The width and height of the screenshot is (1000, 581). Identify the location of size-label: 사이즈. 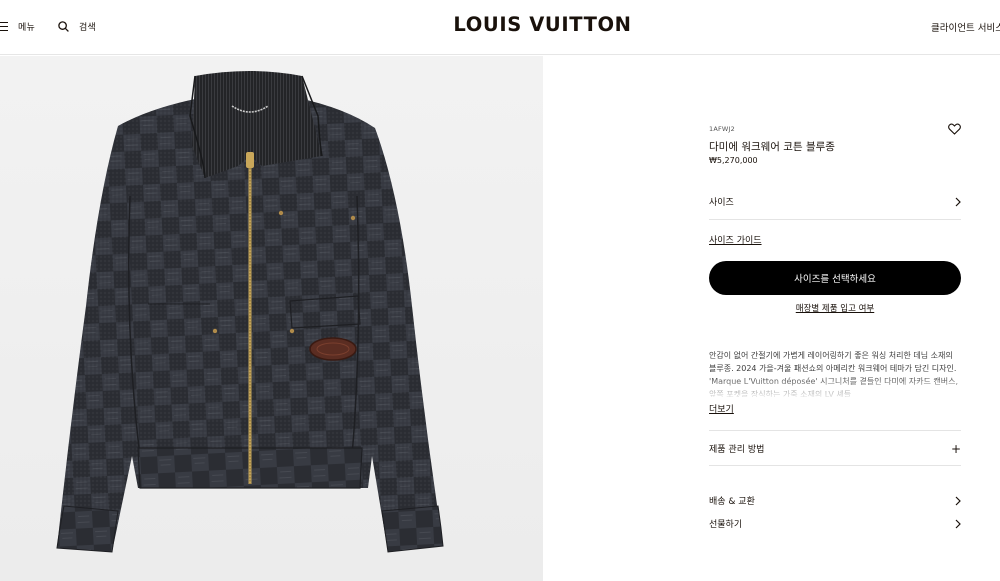
(721, 203).